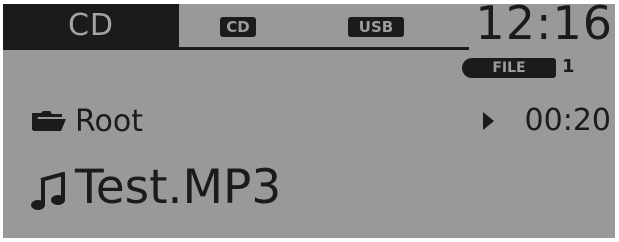 The height and width of the screenshot is (242, 619). What do you see at coordinates (544, 27) in the screenshot?
I see `clock: 12:16` at bounding box center [544, 27].